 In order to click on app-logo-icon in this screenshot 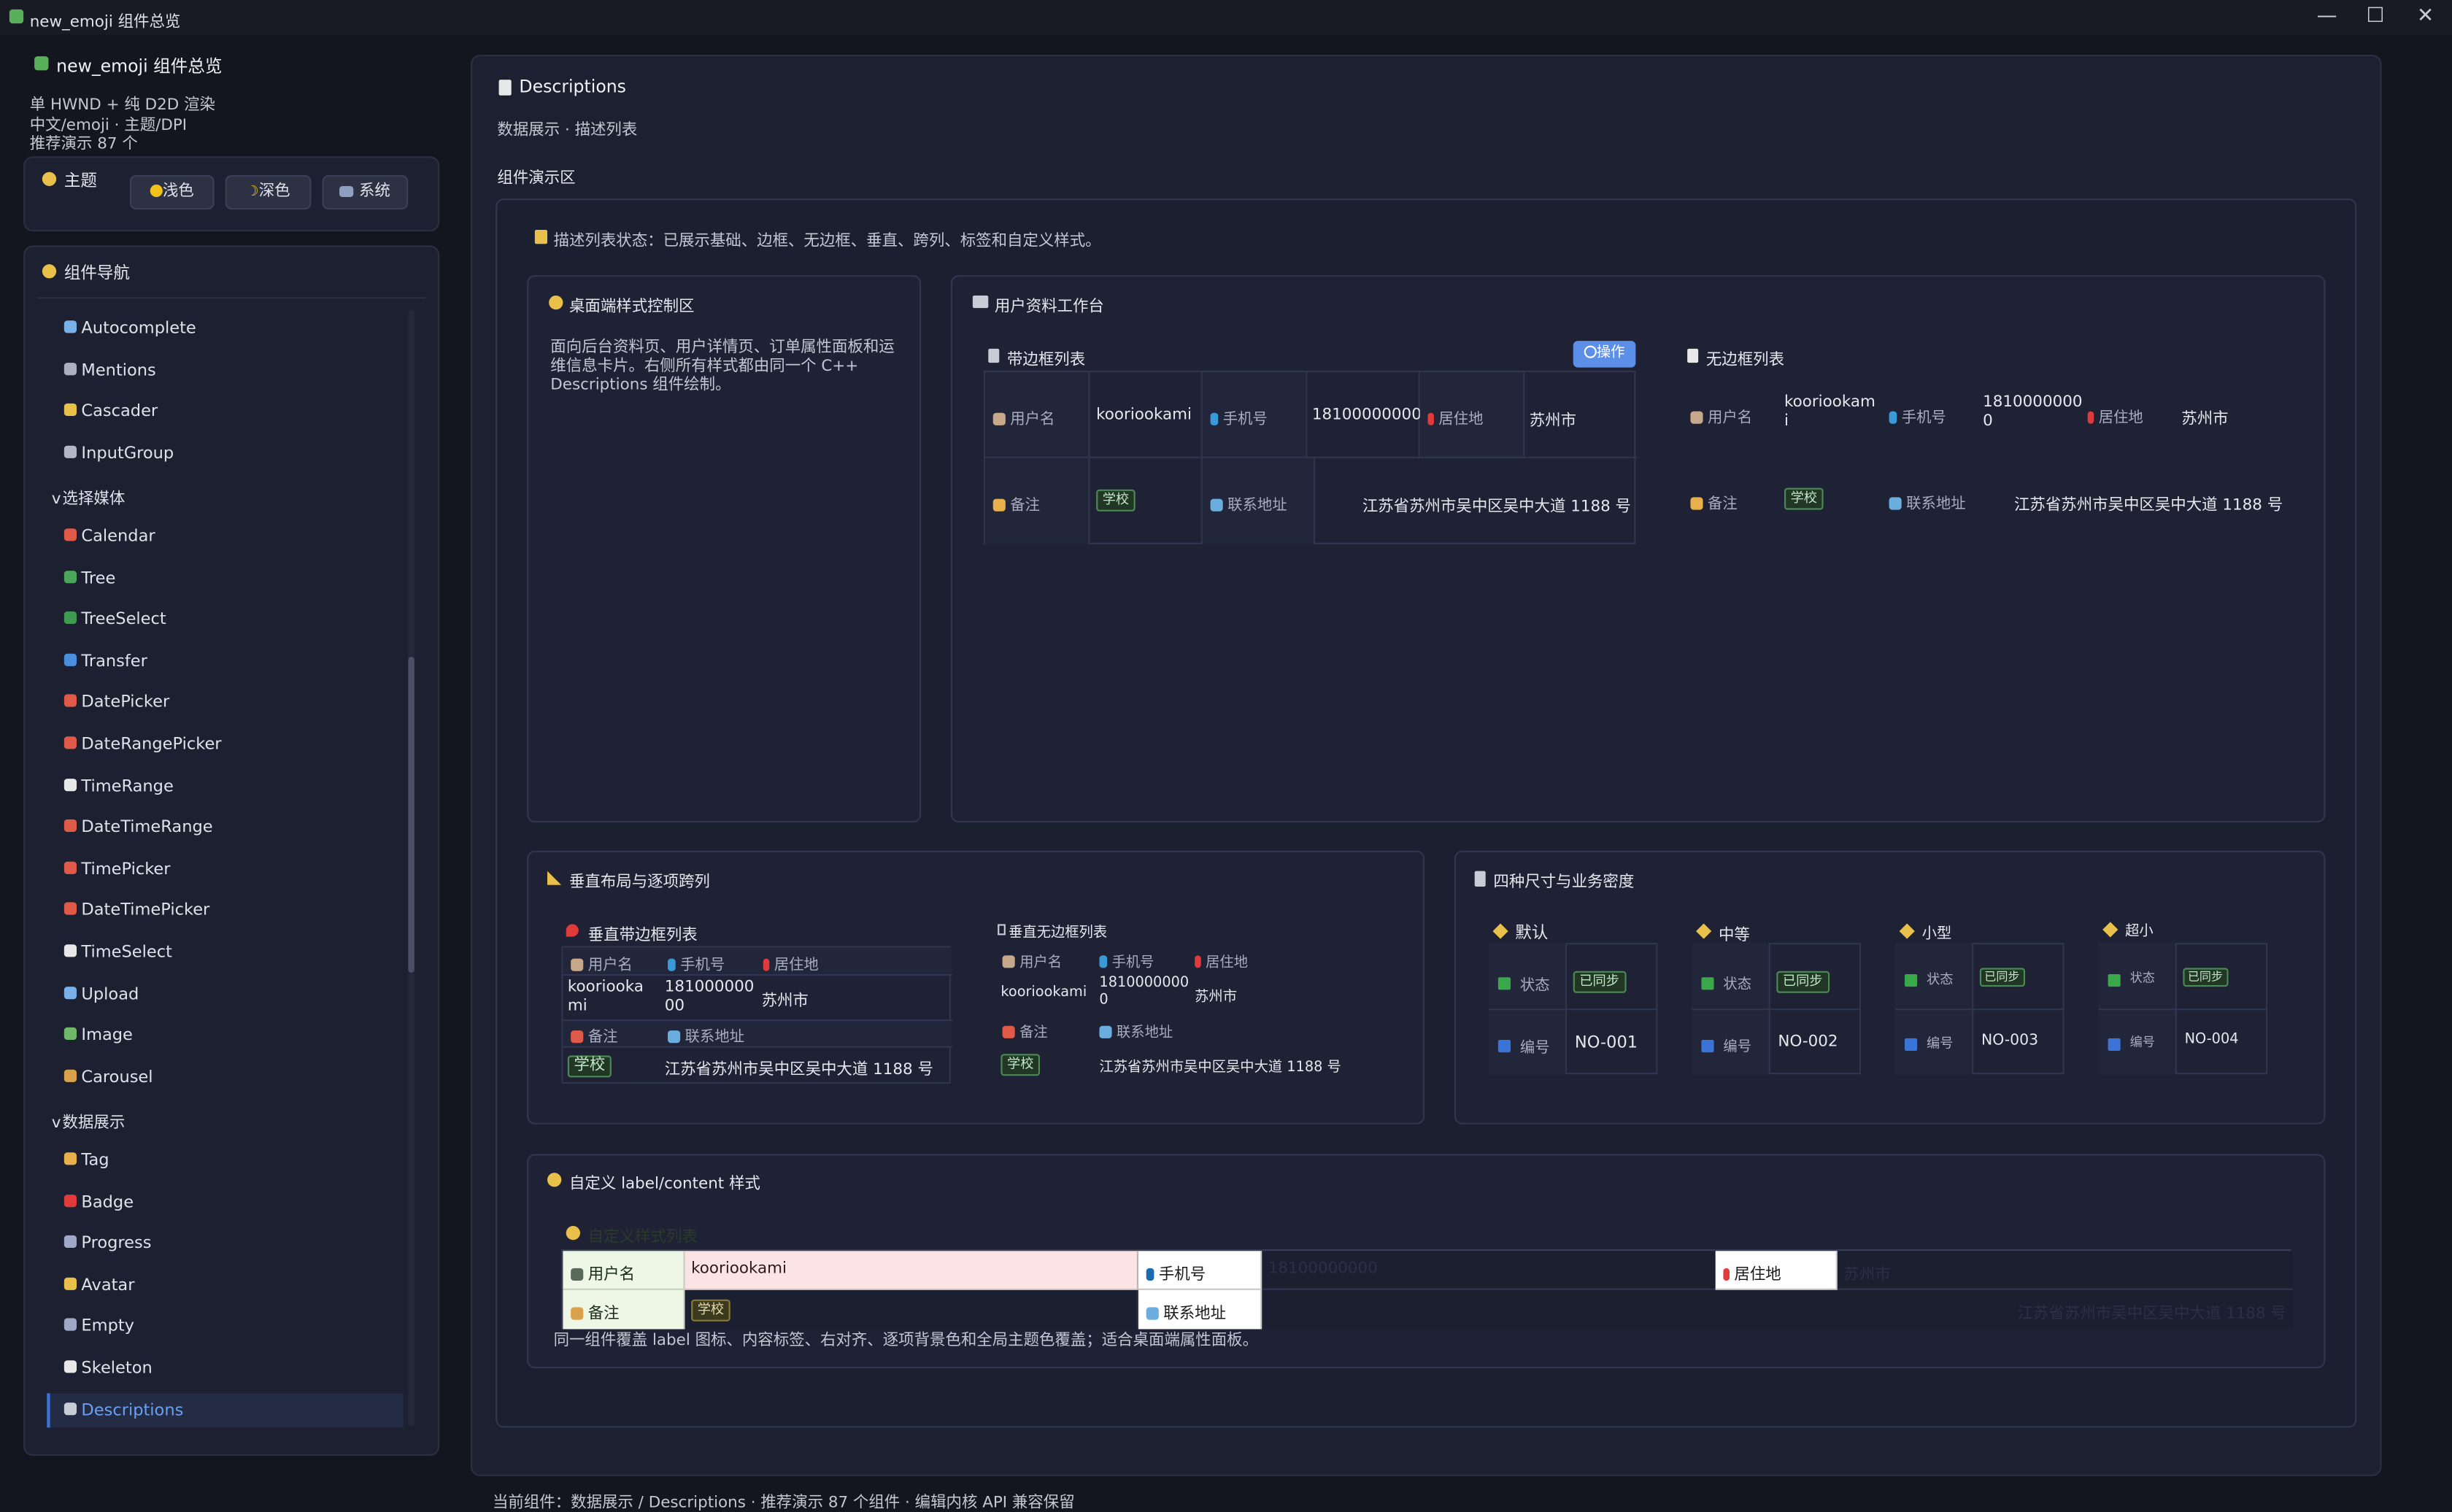, I will do `click(41, 63)`.